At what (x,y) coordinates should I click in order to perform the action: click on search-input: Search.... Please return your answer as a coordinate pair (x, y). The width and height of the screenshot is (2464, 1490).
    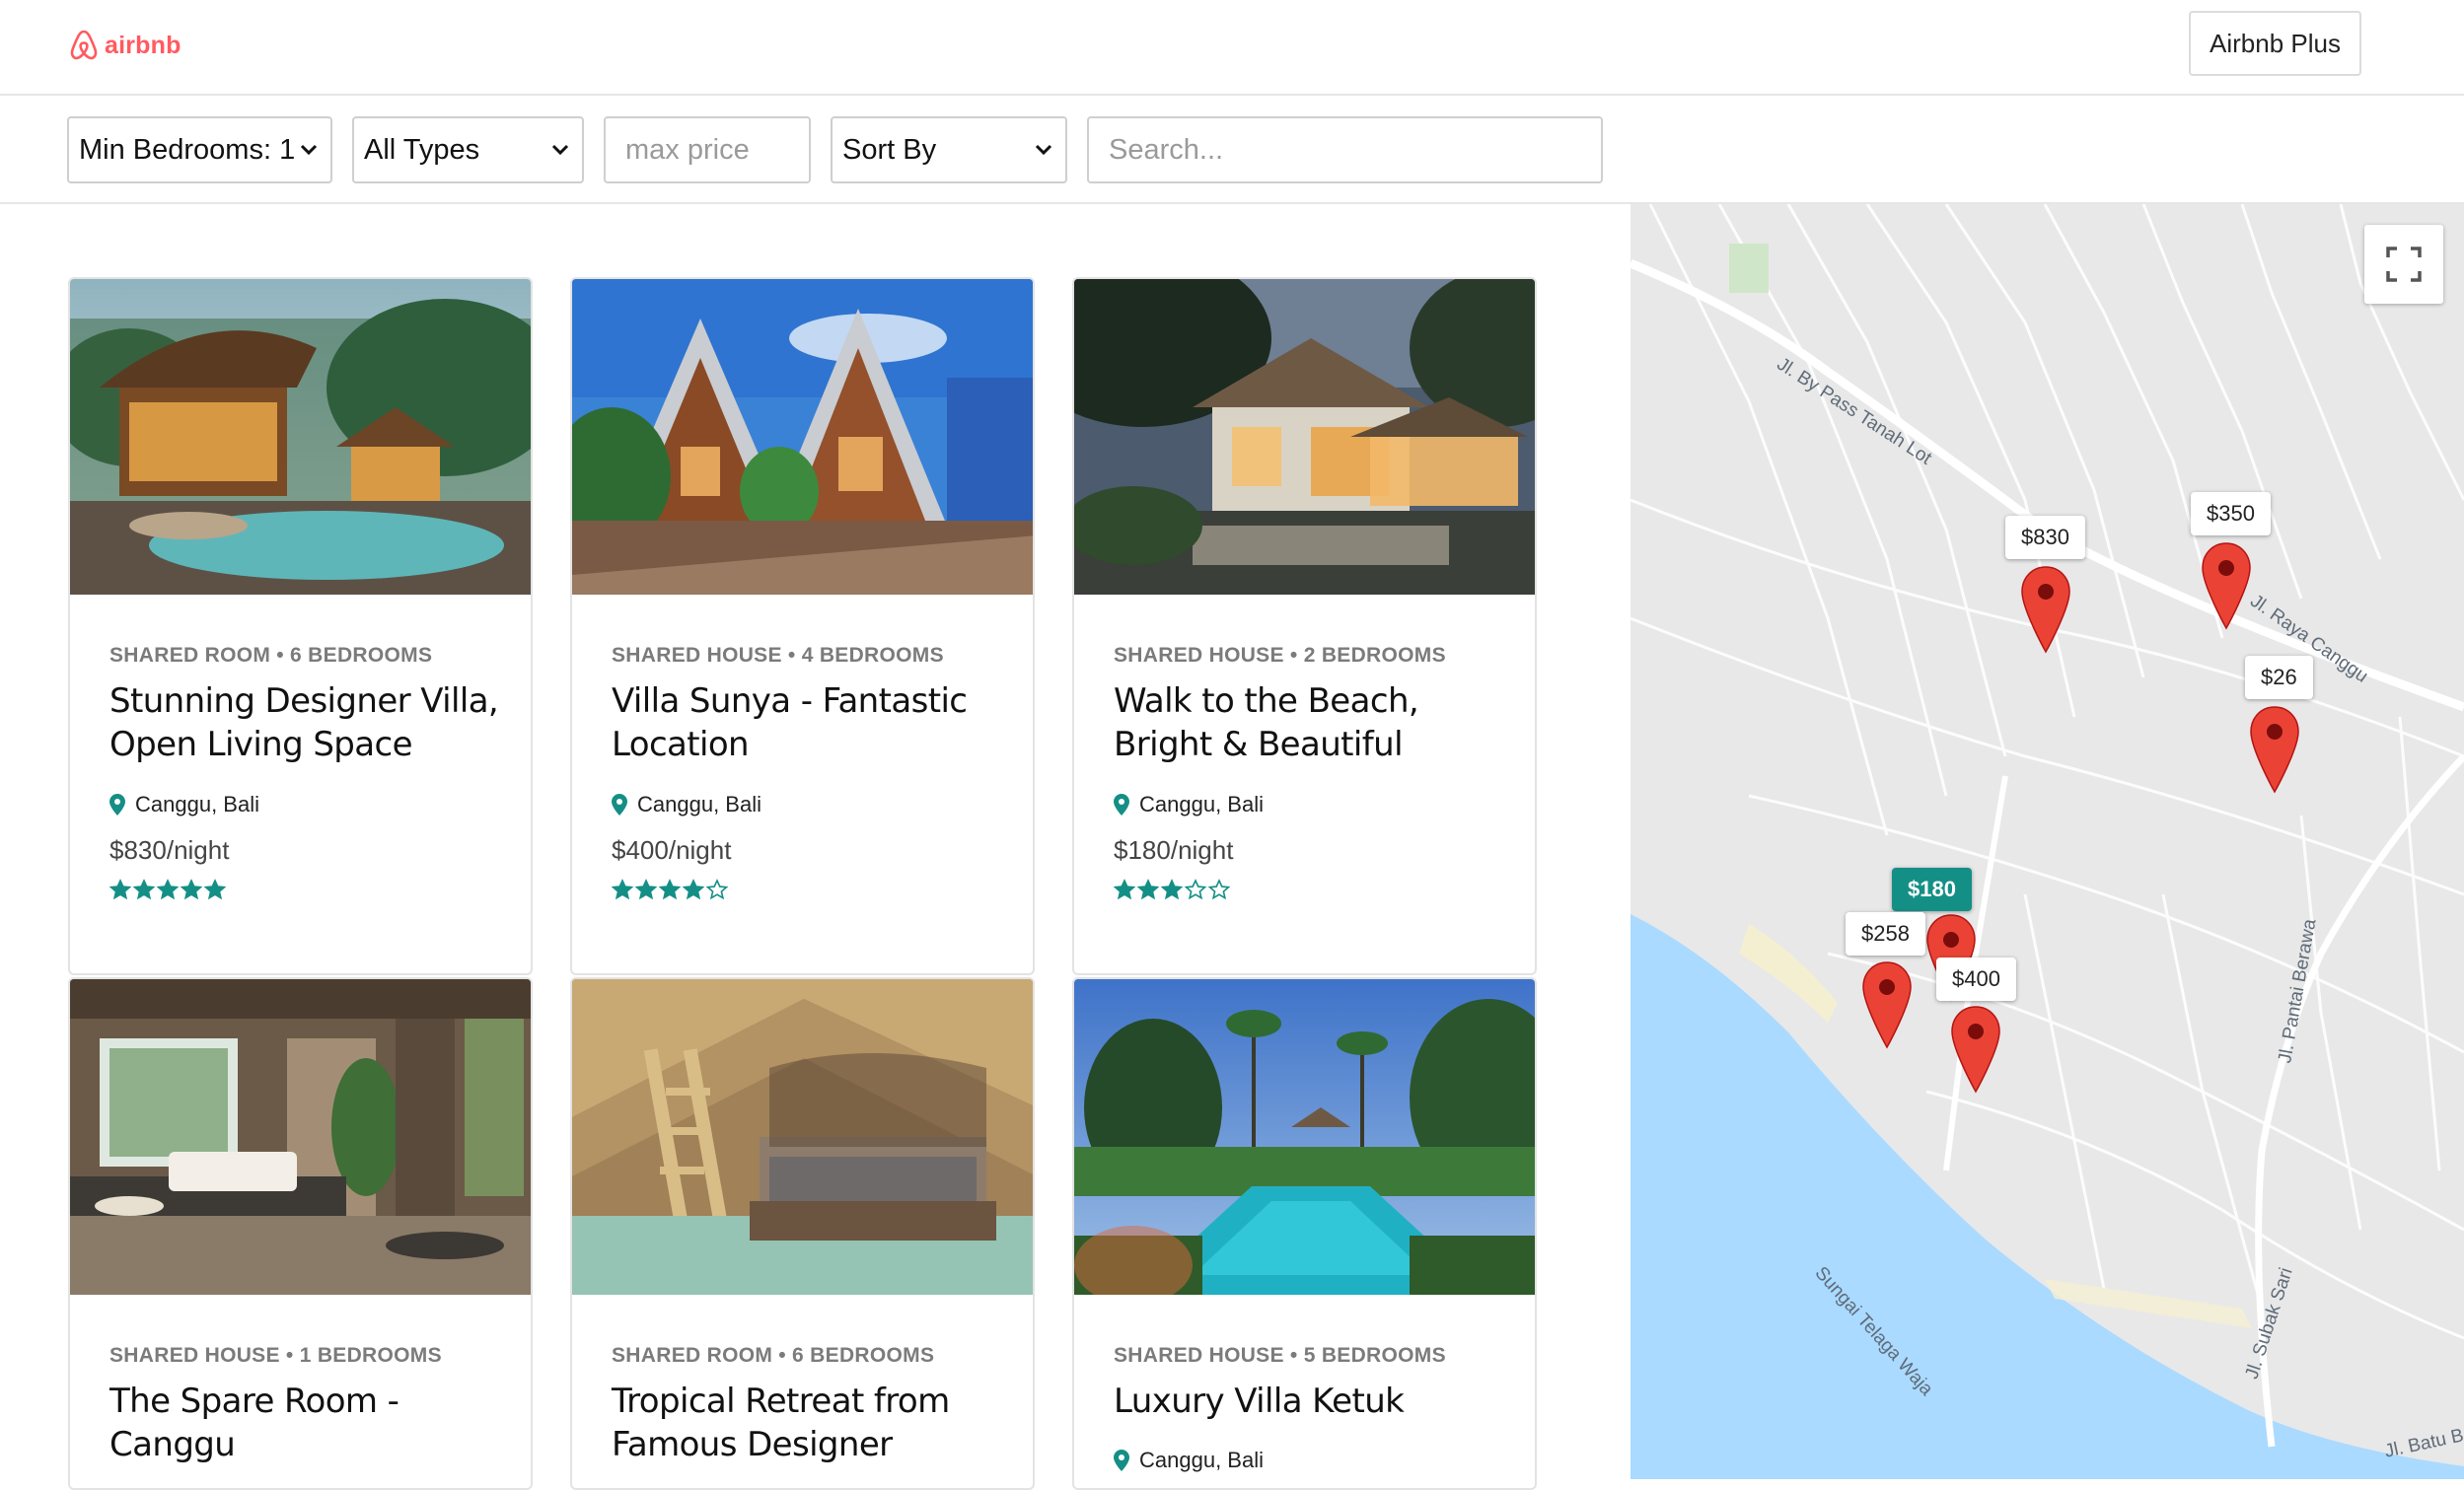
    Looking at the image, I should click on (1345, 149).